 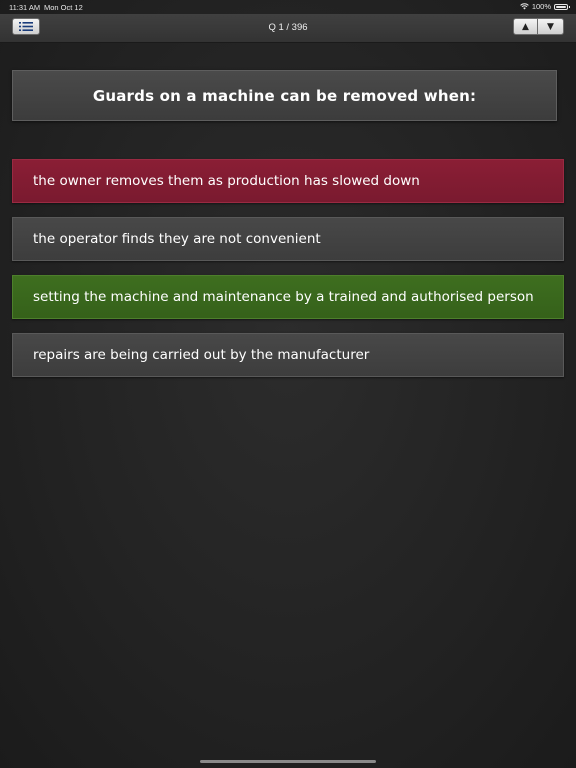 I want to click on arrow-down-icon: ▼, so click(x=550, y=26).